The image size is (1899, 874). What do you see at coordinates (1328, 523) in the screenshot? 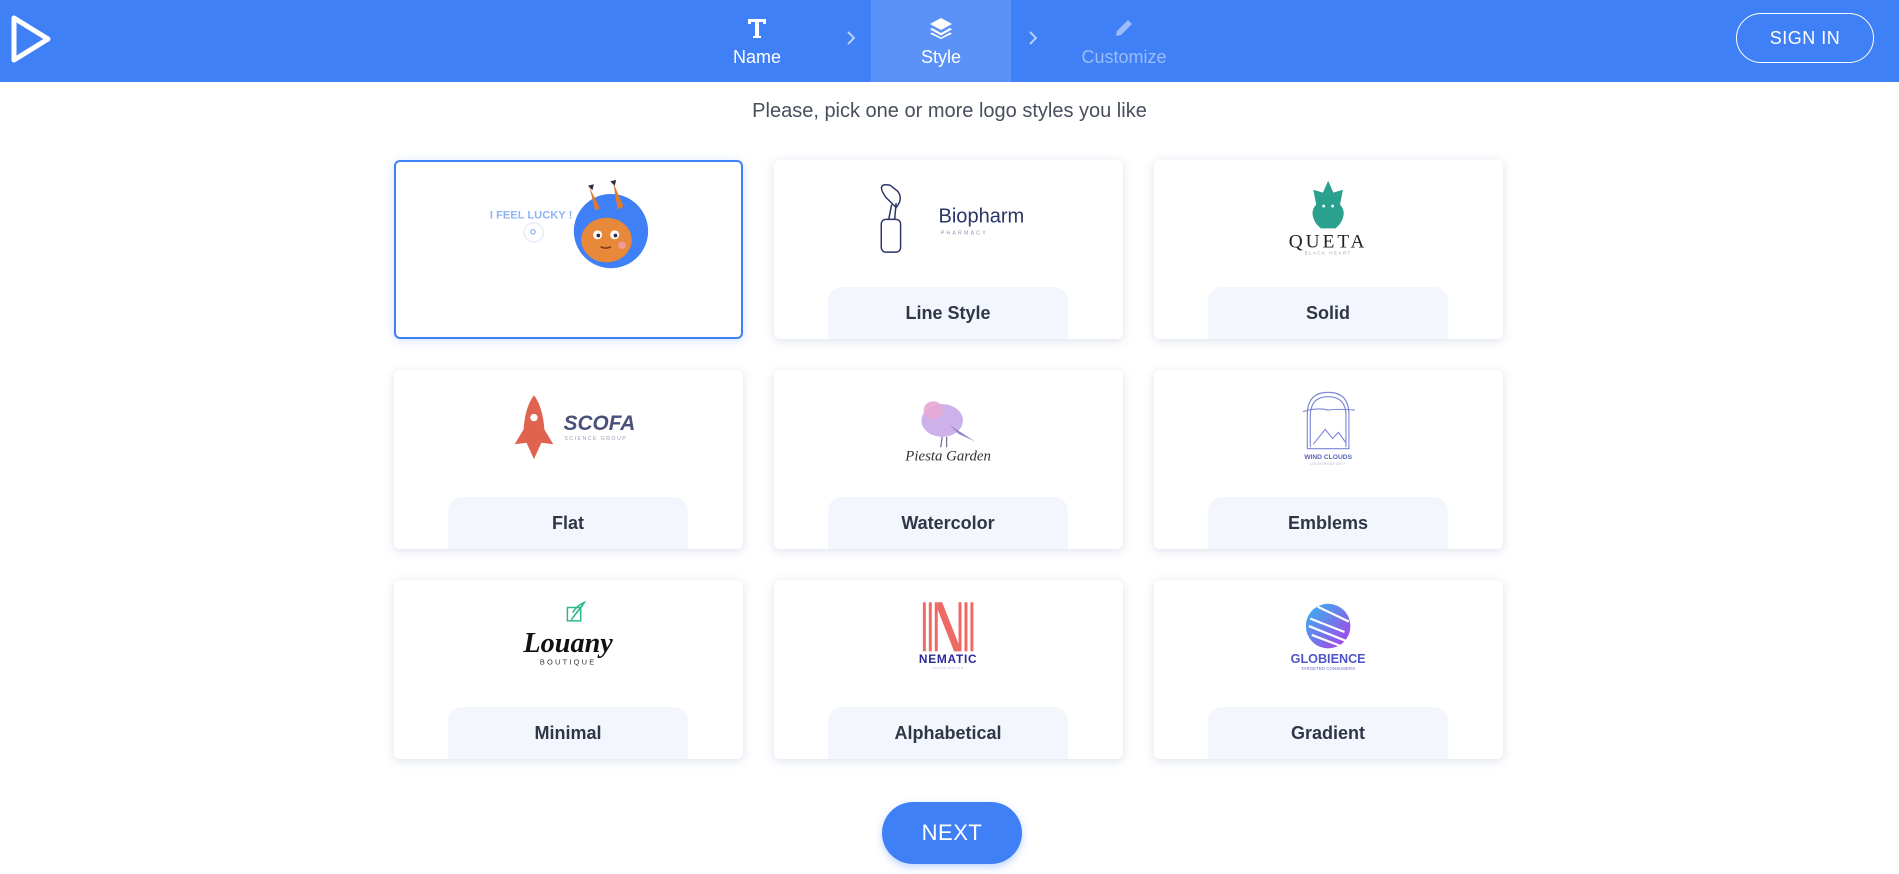
I see `style-label: Emblems` at bounding box center [1328, 523].